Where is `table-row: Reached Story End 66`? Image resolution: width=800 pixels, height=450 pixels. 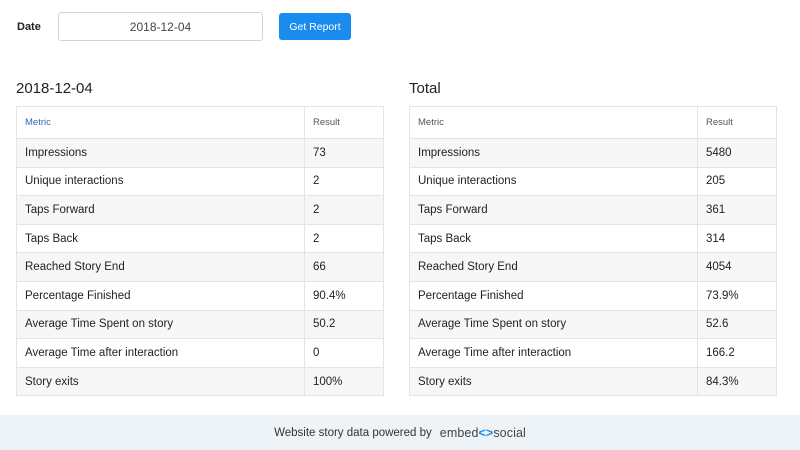
table-row: Reached Story End 66 is located at coordinates (200, 267).